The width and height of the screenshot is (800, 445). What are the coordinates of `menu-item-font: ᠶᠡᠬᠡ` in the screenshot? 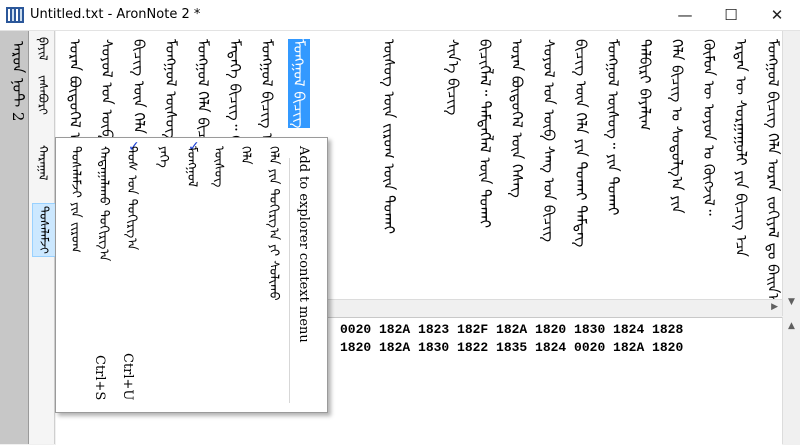 It's located at (163, 157).